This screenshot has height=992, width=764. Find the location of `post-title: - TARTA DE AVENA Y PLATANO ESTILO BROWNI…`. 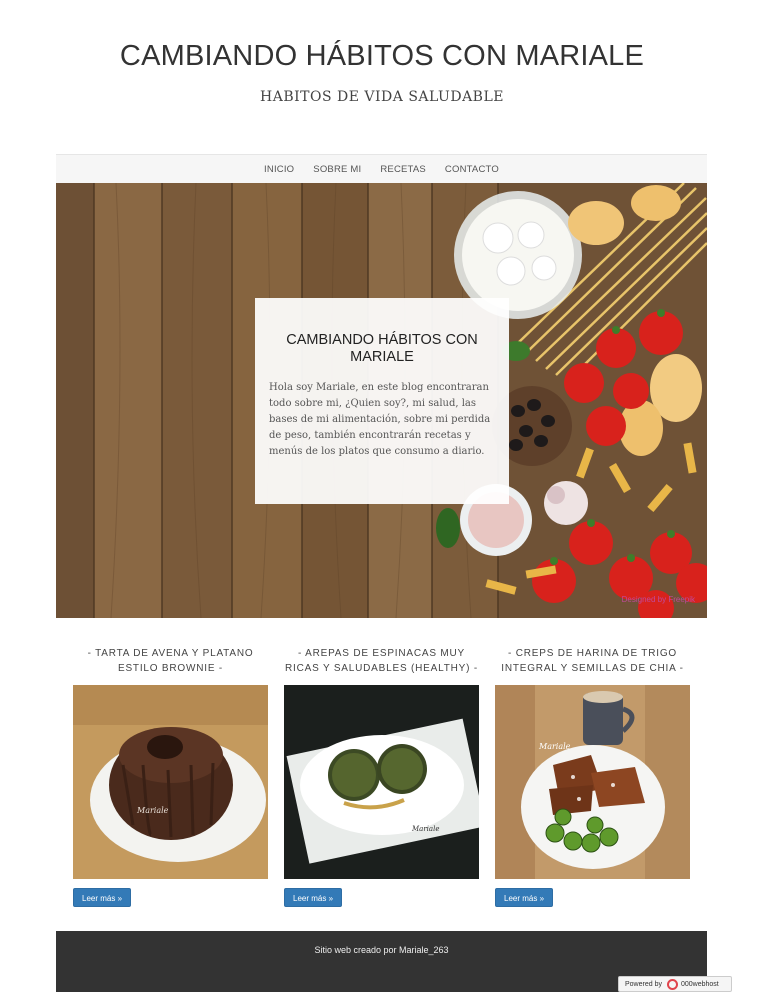

post-title: - TARTA DE AVENA Y PLATANO ESTILO BROWNI… is located at coordinates (170, 661).